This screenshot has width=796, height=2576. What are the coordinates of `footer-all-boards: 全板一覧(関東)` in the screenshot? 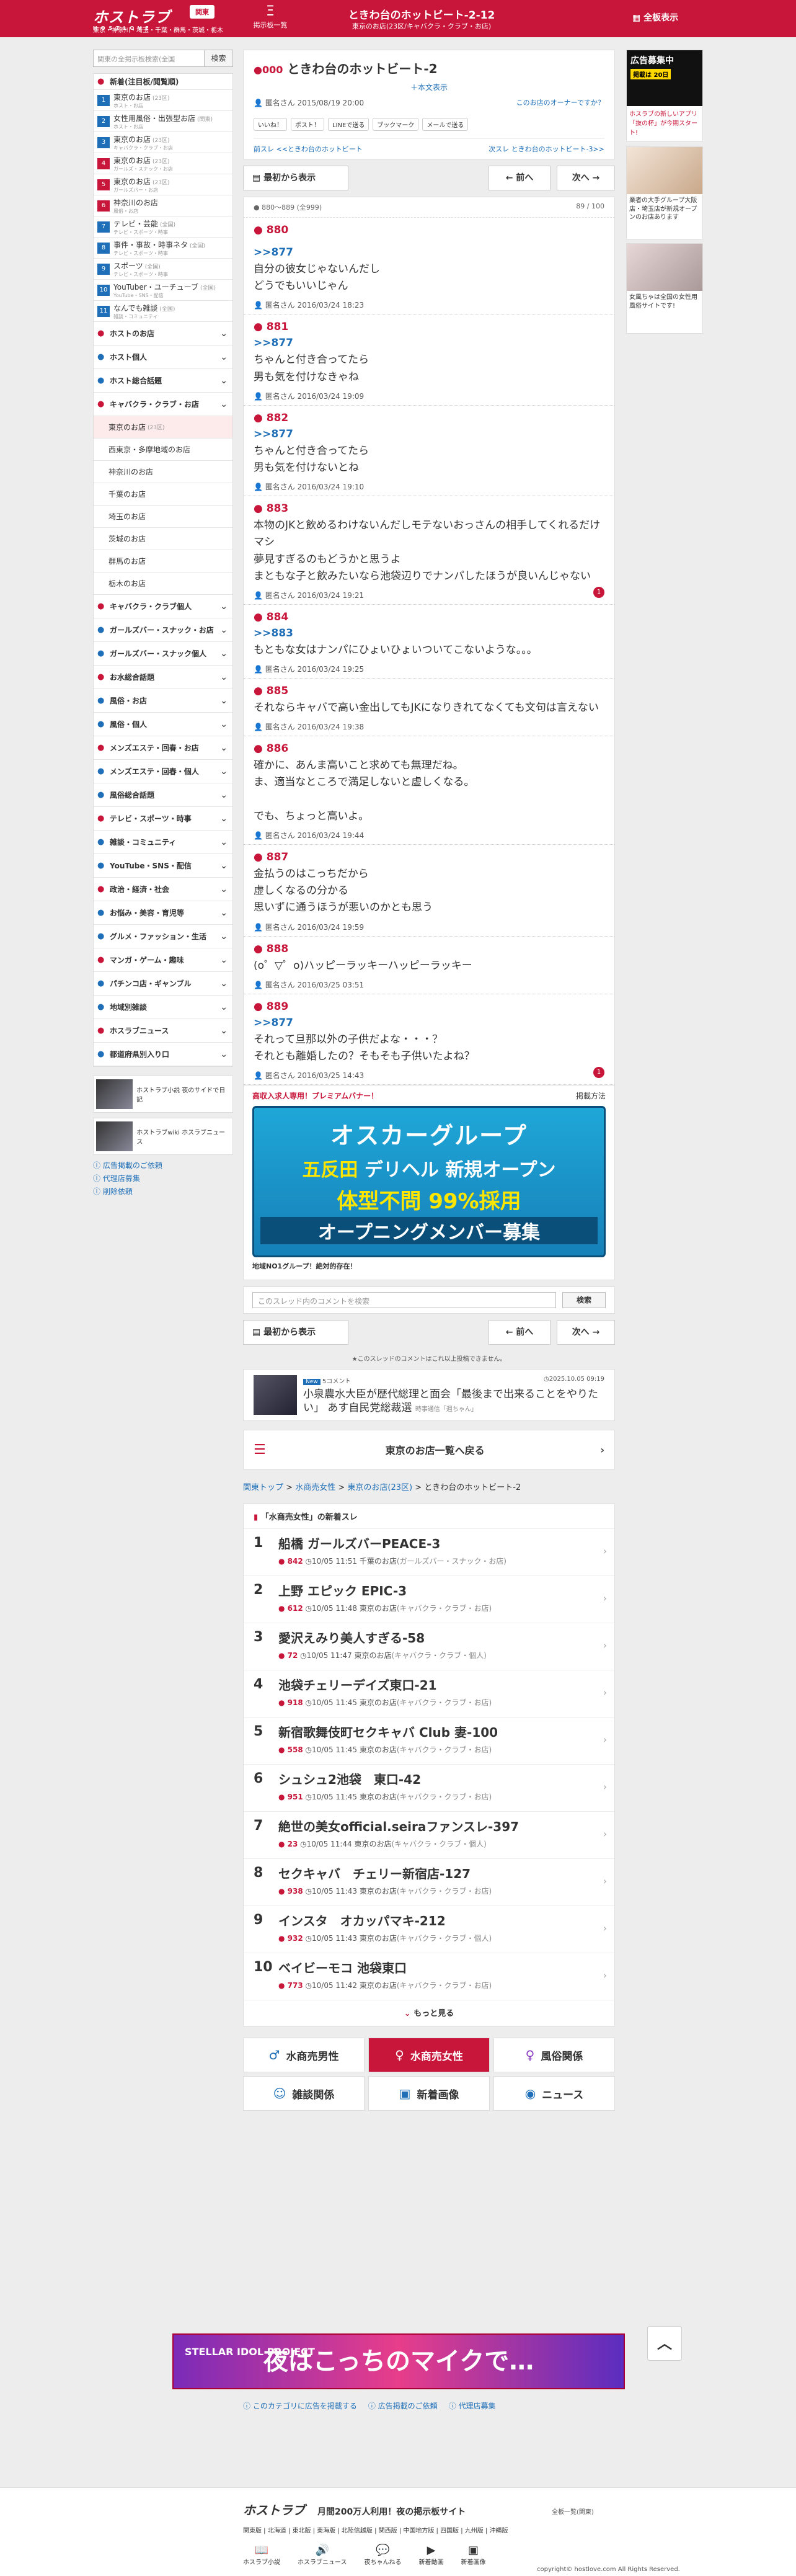 It's located at (573, 2511).